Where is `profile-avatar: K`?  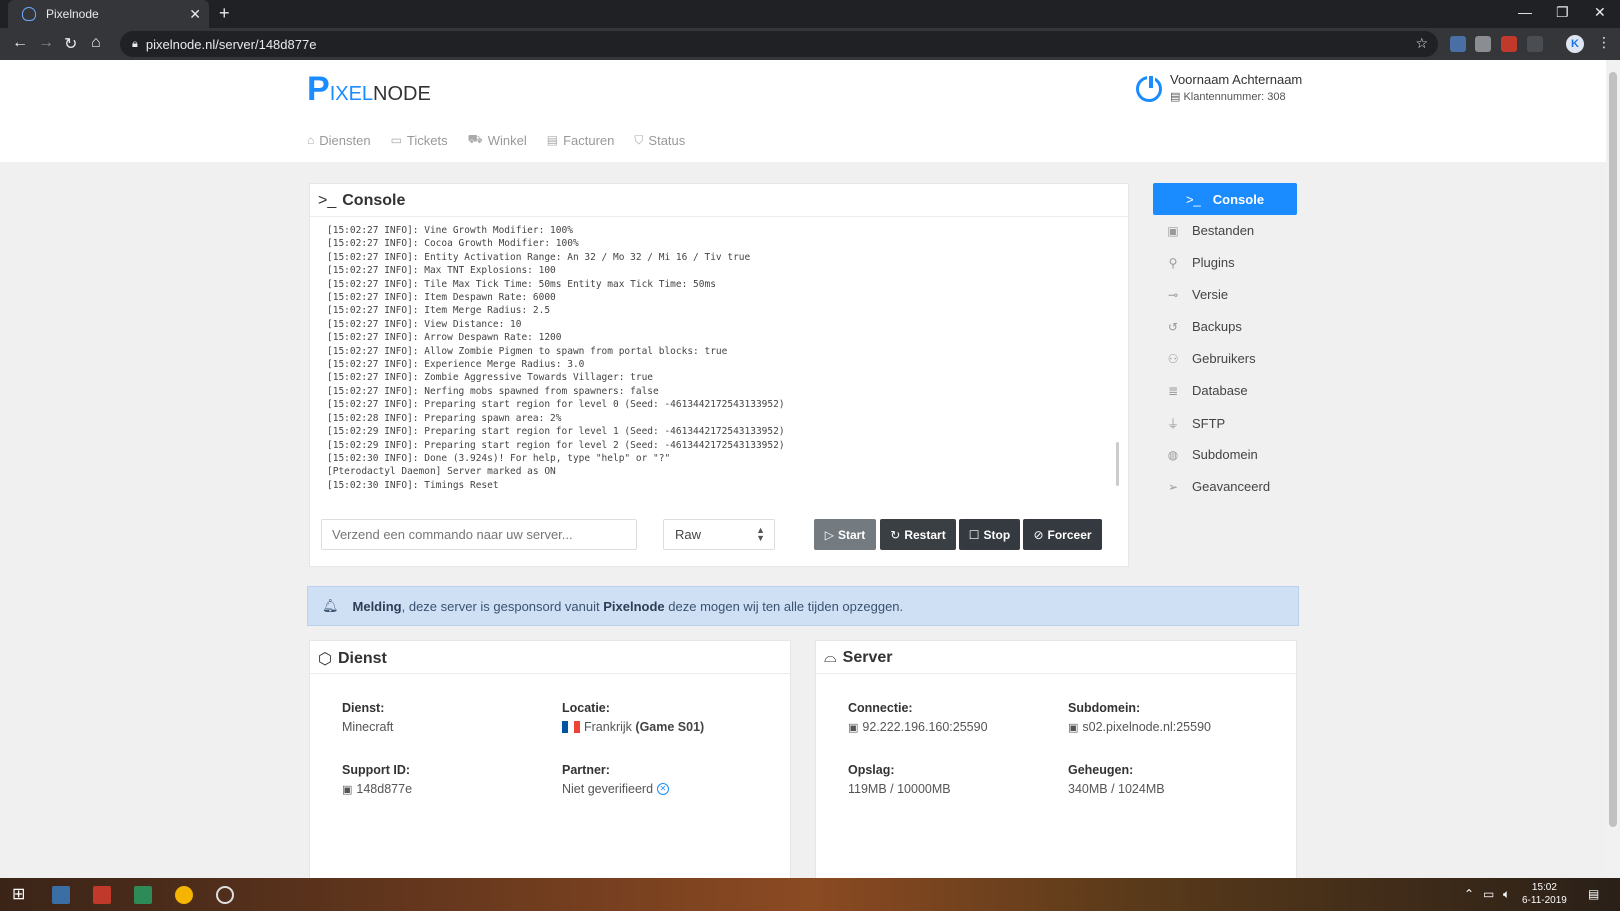 profile-avatar: K is located at coordinates (1575, 44).